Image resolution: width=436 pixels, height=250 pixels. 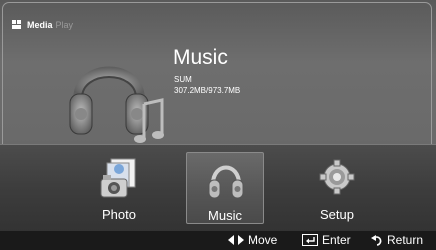 I want to click on music-hero-icon, so click(x=116, y=104).